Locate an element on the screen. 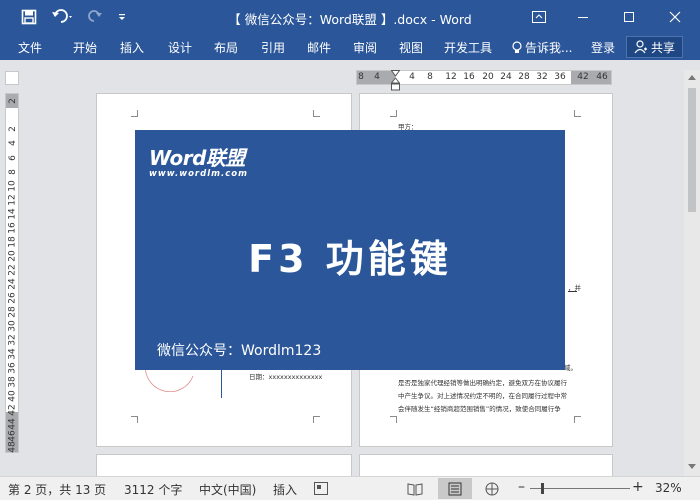 The width and height of the screenshot is (700, 500). tab-references: 引用 is located at coordinates (273, 47).